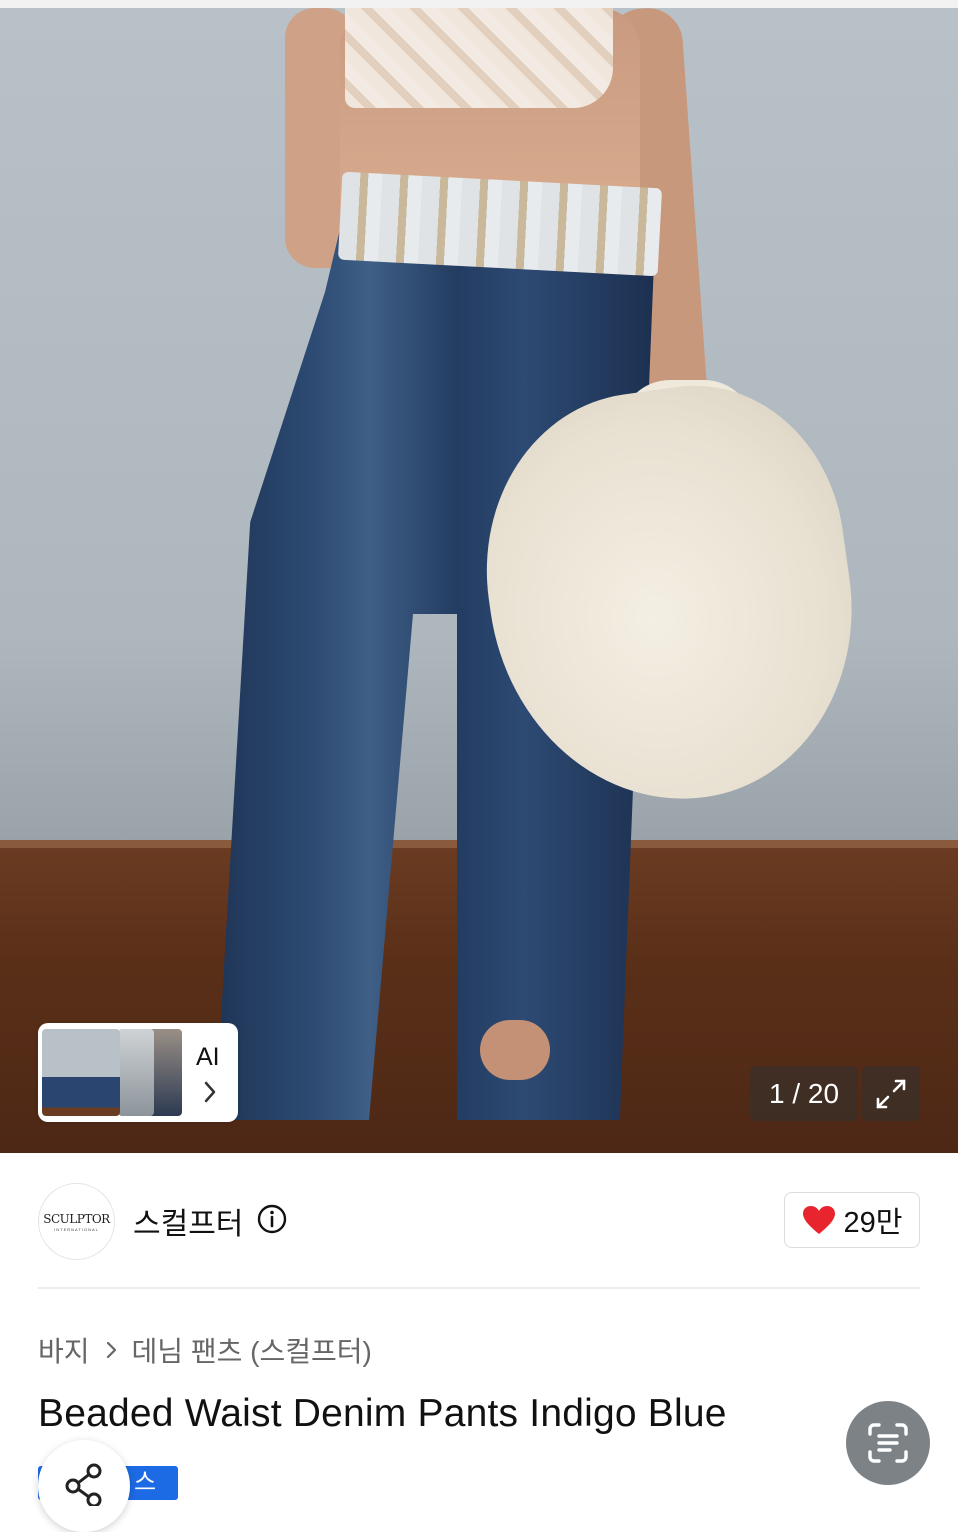 The image size is (958, 1532). Describe the element at coordinates (500, 224) in the screenshot. I see `photo-beaded-waistband` at that location.